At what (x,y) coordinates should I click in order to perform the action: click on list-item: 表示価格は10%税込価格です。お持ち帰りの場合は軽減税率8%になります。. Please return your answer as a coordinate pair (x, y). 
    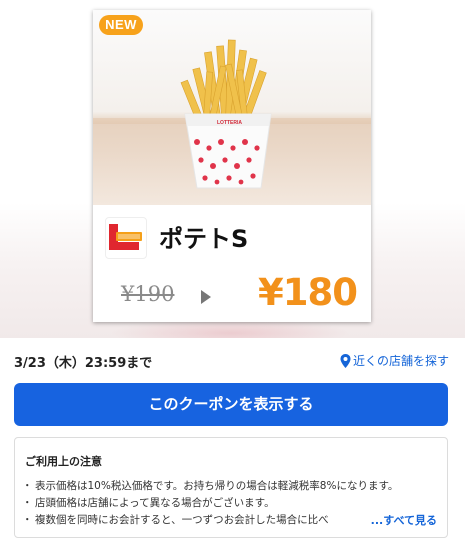
    Looking at the image, I should click on (232, 486).